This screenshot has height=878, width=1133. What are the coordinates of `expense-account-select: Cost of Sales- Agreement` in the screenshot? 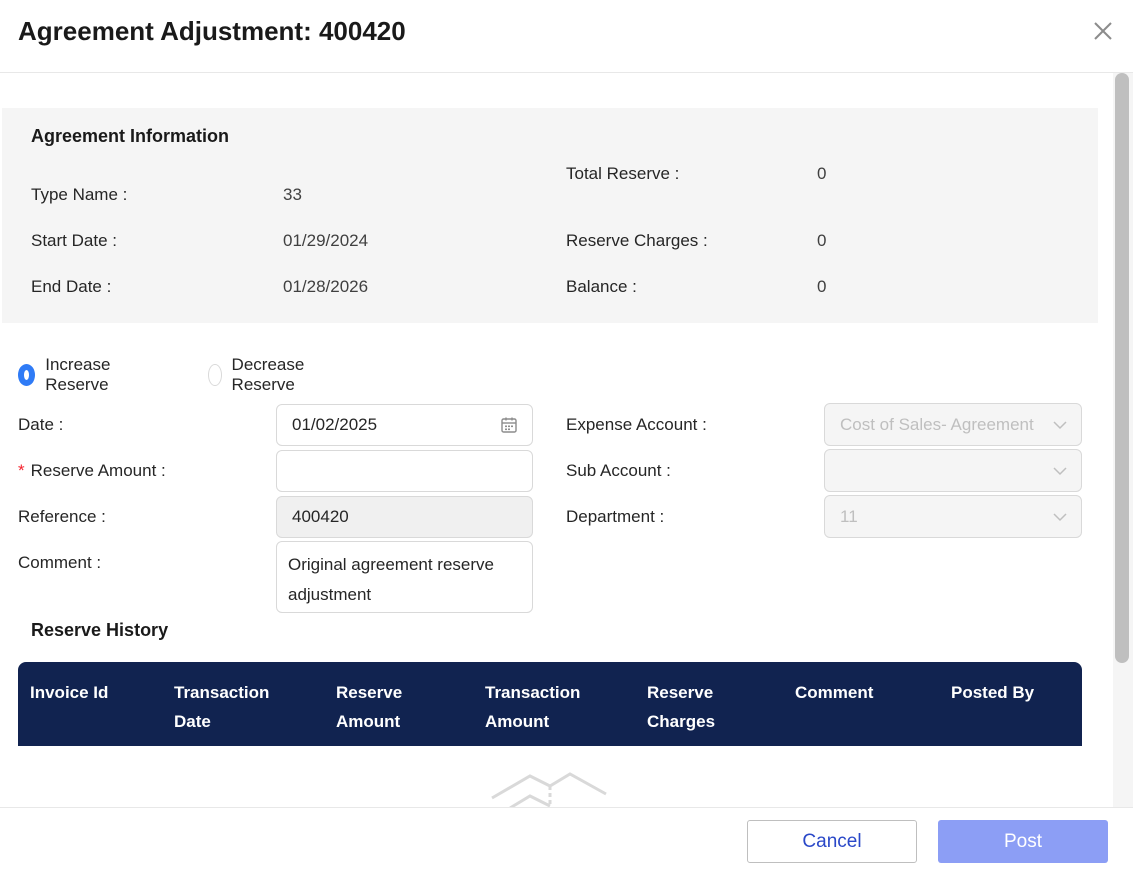 It's located at (953, 424).